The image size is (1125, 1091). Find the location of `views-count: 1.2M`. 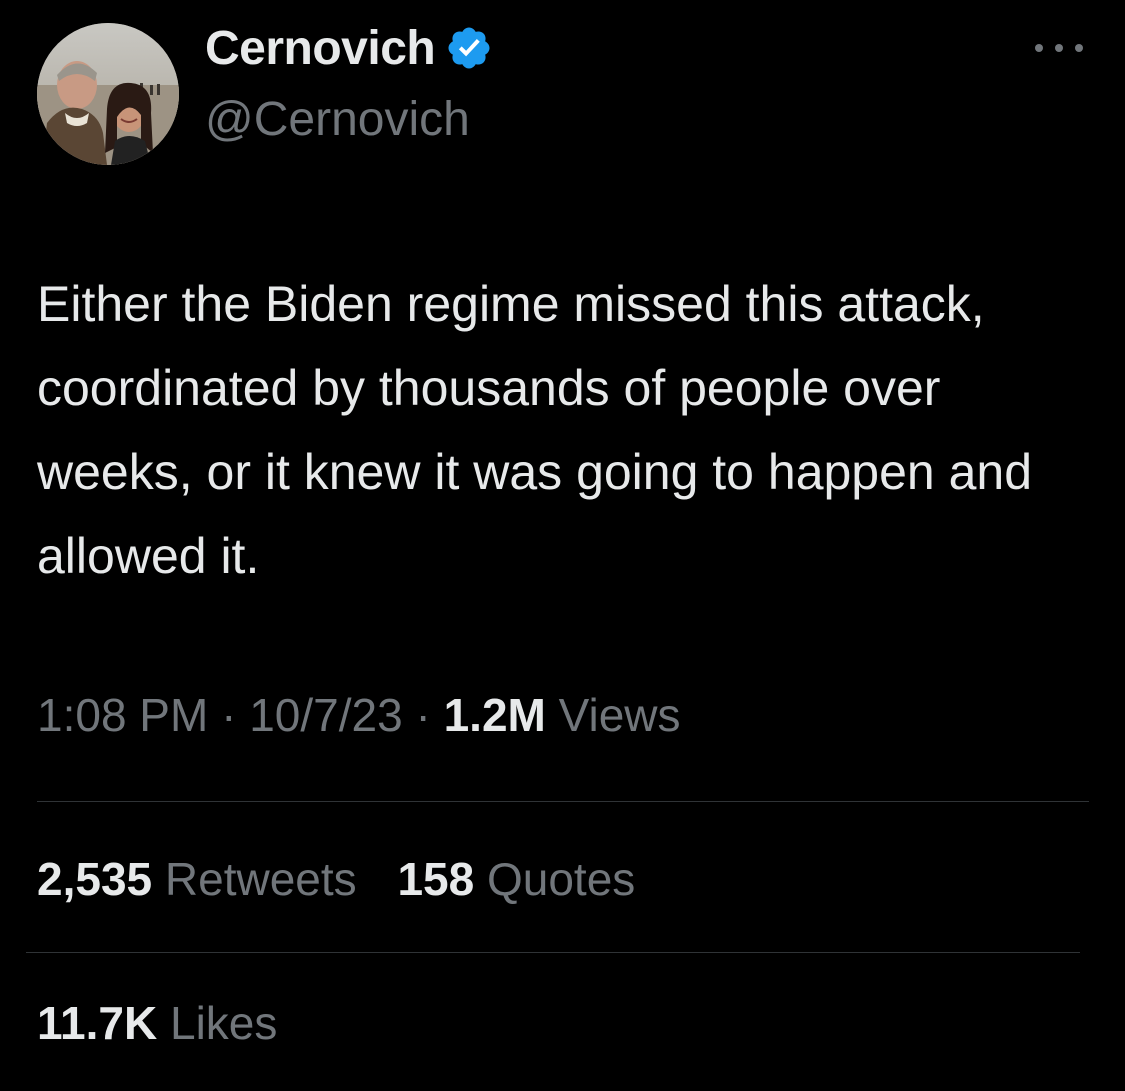

views-count: 1.2M is located at coordinates (494, 715).